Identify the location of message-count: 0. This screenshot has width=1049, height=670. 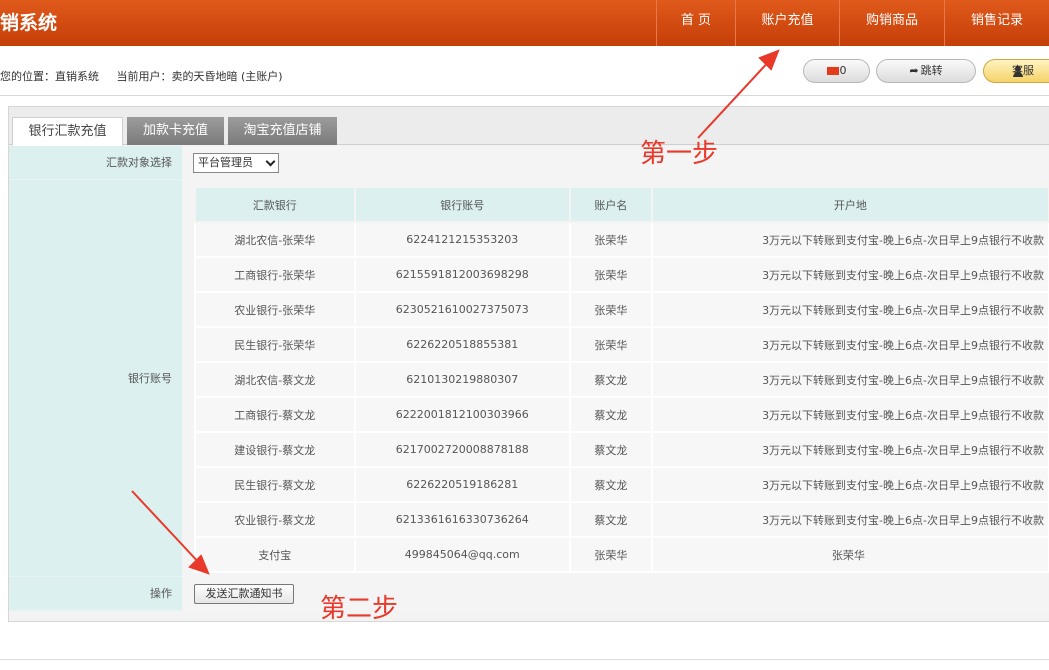
(843, 70).